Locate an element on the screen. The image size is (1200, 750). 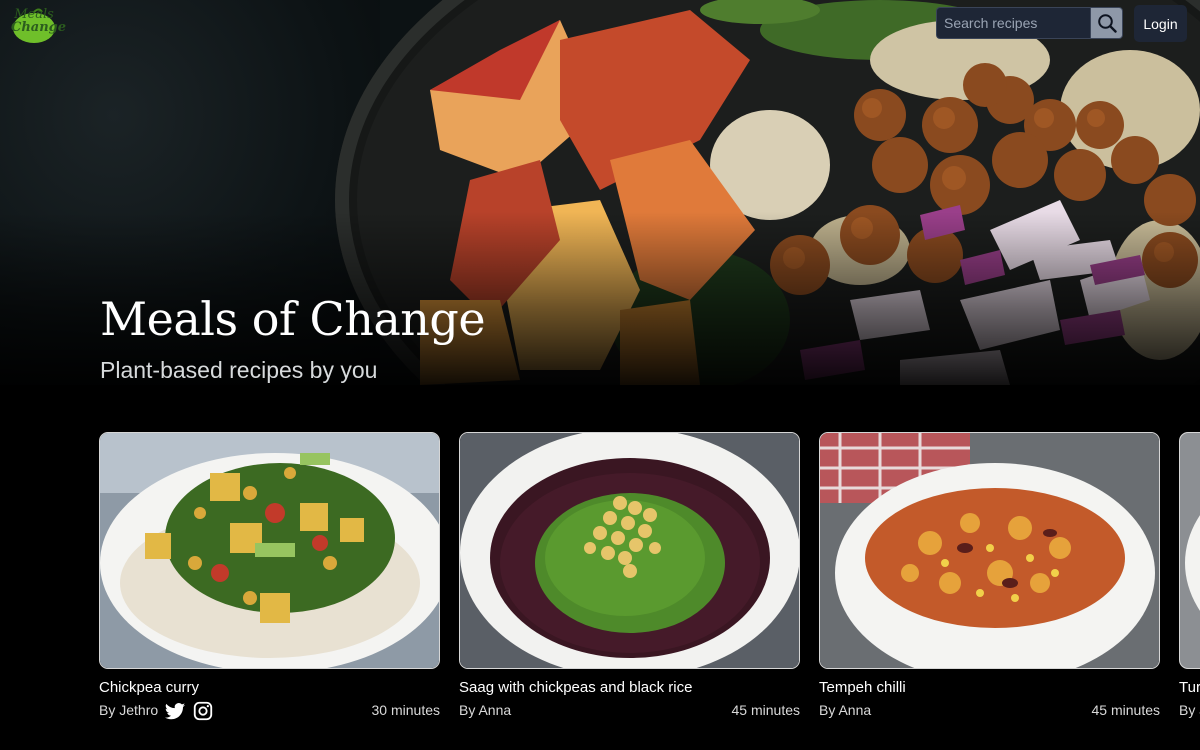
search-input is located at coordinates (1013, 23).